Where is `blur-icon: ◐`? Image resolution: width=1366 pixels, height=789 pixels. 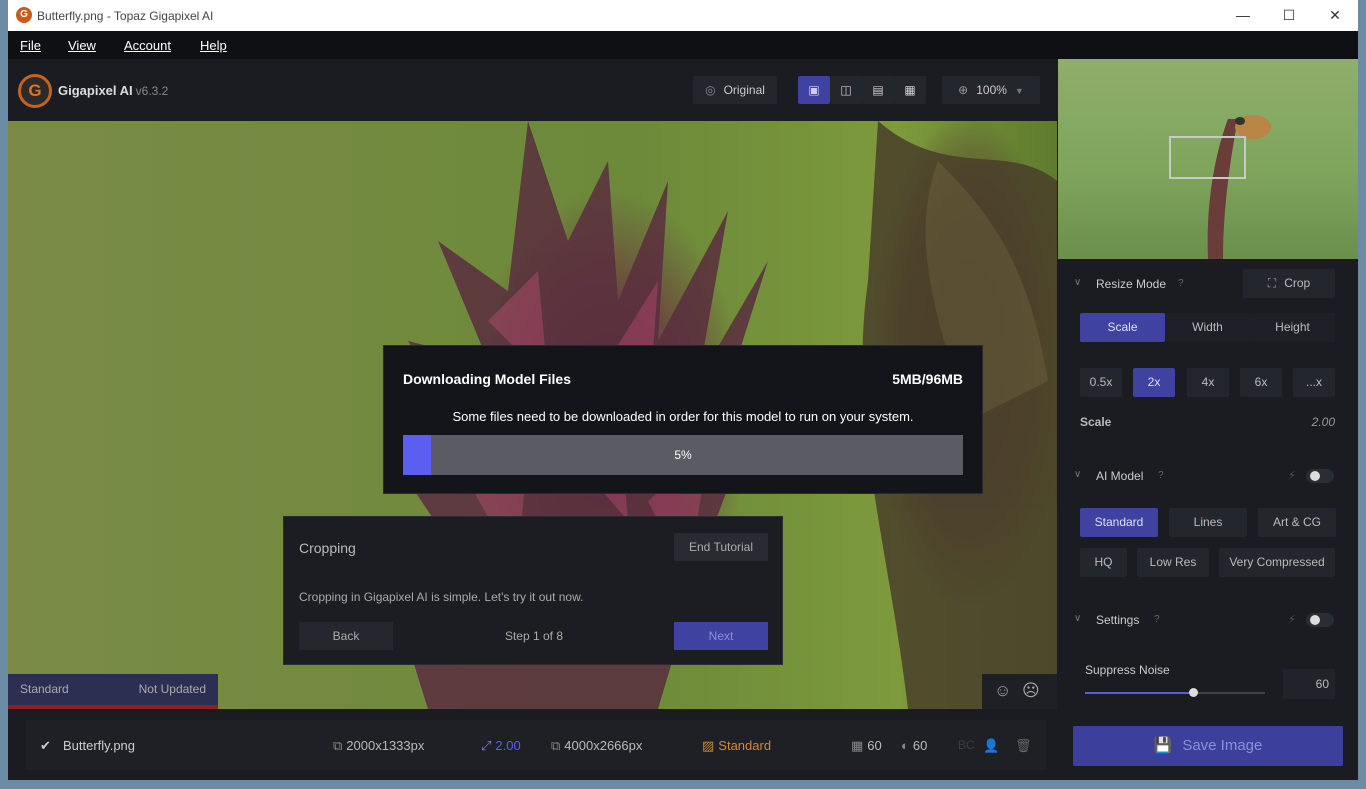 blur-icon: ◐ is located at coordinates (905, 745).